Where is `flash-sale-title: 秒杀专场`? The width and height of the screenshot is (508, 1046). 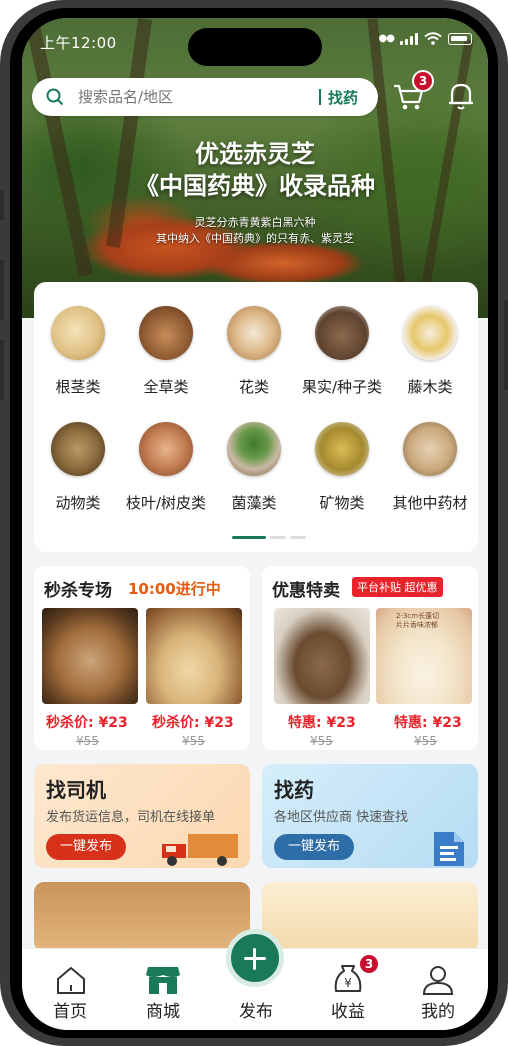 flash-sale-title: 秒杀专场 is located at coordinates (78, 591).